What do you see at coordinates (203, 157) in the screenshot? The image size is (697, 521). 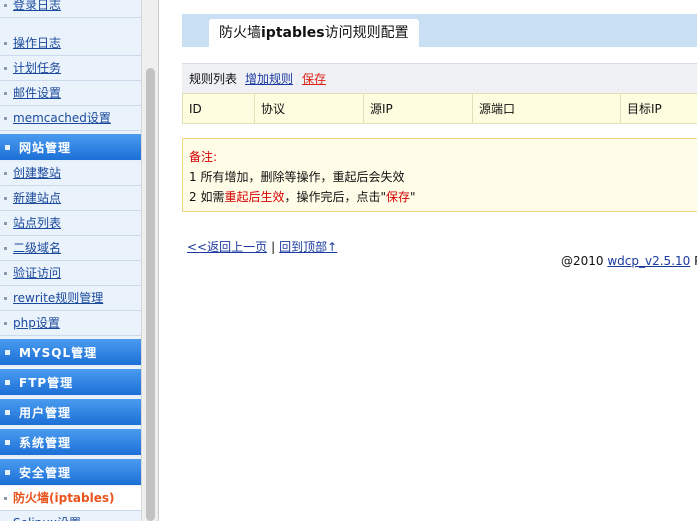 I see `notes-title: 备注:` at bounding box center [203, 157].